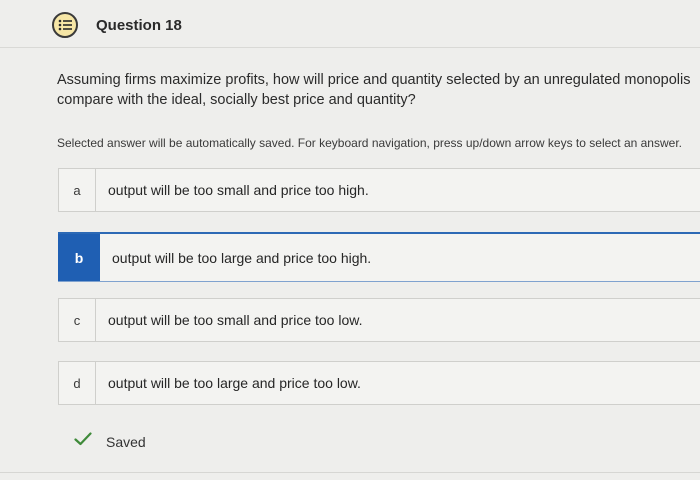  What do you see at coordinates (350, 472) in the screenshot?
I see `footer-divider` at bounding box center [350, 472].